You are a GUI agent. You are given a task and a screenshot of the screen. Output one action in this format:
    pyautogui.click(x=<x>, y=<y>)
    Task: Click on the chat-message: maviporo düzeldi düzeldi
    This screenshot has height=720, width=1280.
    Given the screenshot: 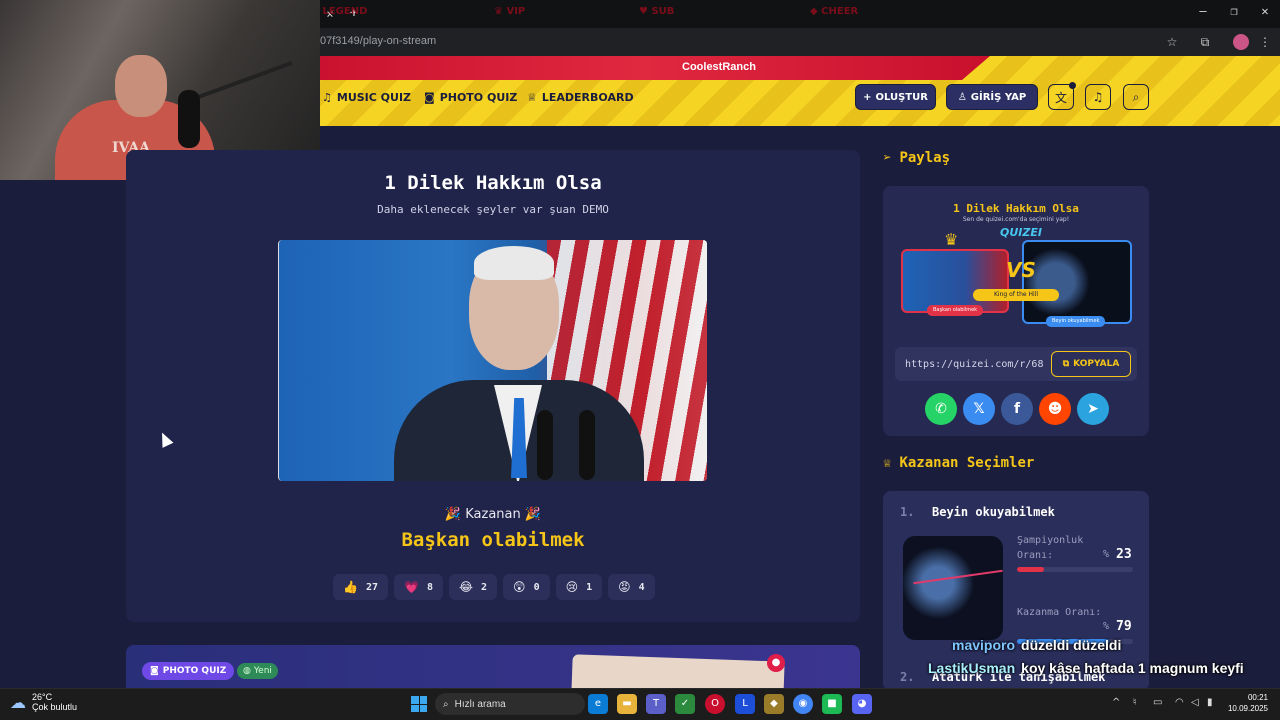 What is the action you would take?
    pyautogui.click(x=1036, y=645)
    